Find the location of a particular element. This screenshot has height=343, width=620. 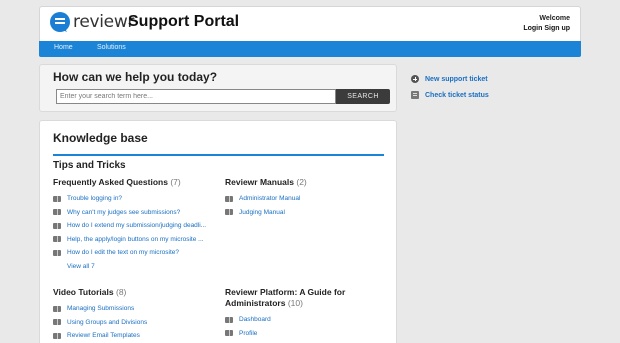

videos-article: Using Groups and Divisions is located at coordinates (135, 323).